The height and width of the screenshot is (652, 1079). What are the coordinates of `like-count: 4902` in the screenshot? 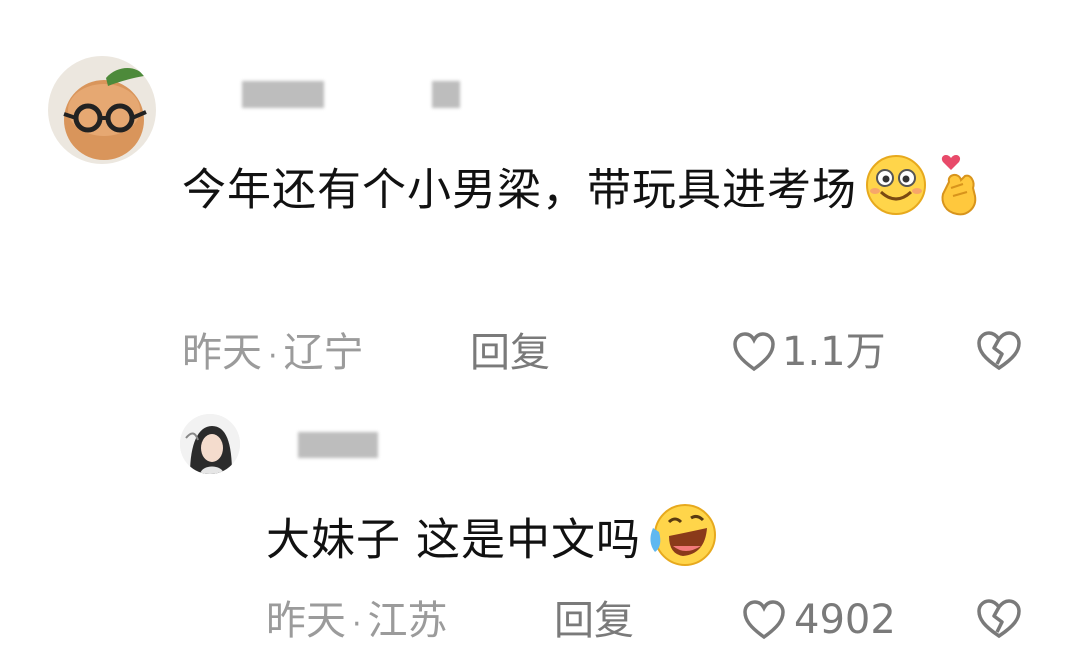 It's located at (845, 620).